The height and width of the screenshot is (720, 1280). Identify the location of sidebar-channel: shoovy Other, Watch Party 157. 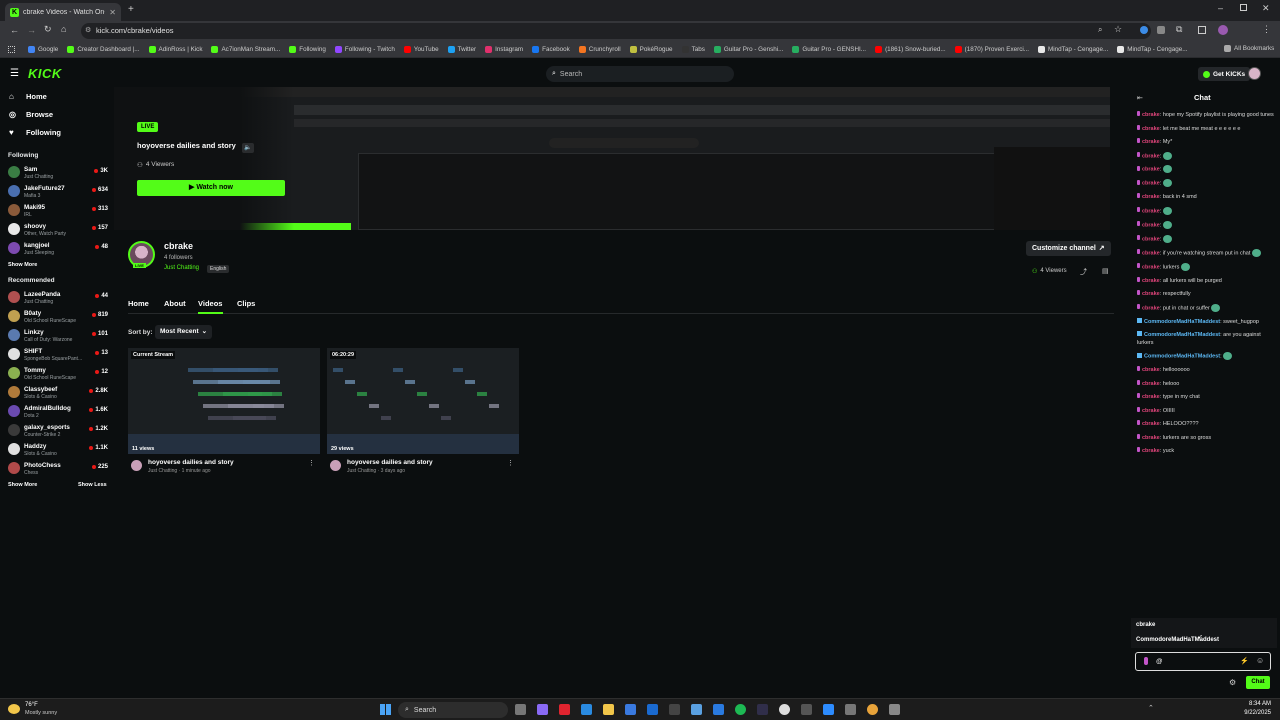
(56, 229).